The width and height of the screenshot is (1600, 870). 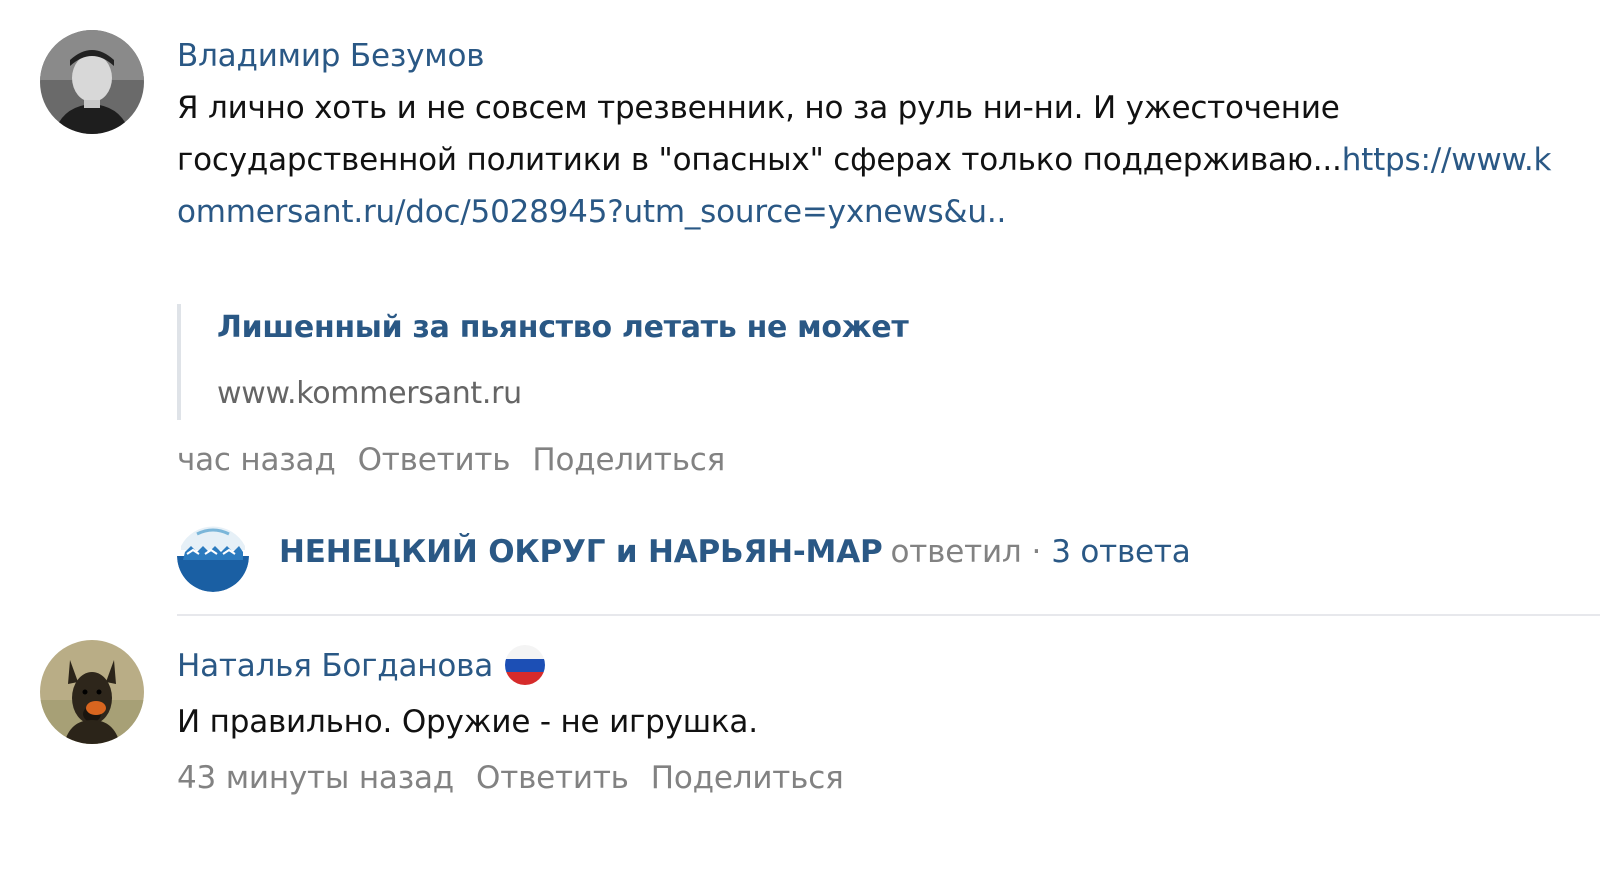 What do you see at coordinates (315, 778) in the screenshot?
I see `comment-time: 43 минуты назад` at bounding box center [315, 778].